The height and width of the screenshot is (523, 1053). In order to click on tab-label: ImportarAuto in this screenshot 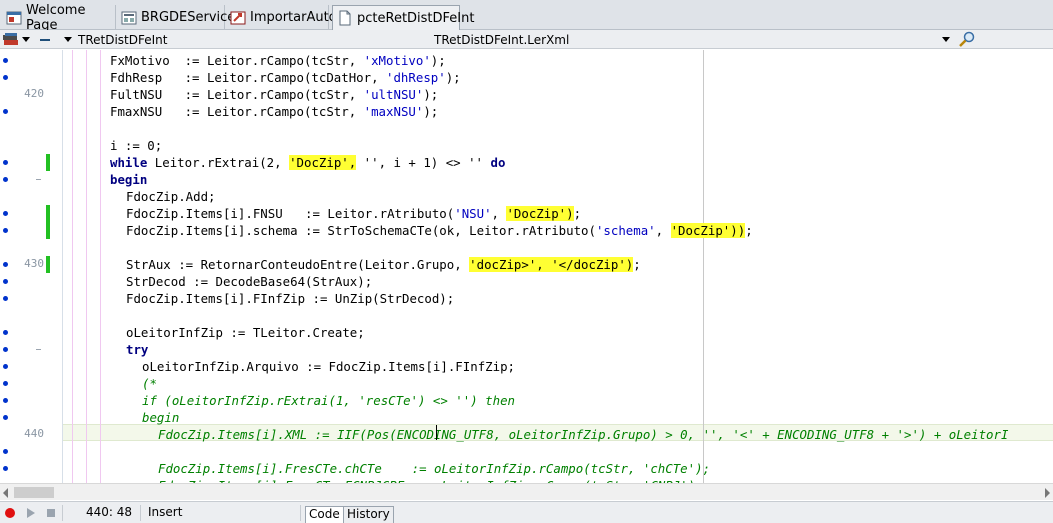, I will do `click(293, 17)`.